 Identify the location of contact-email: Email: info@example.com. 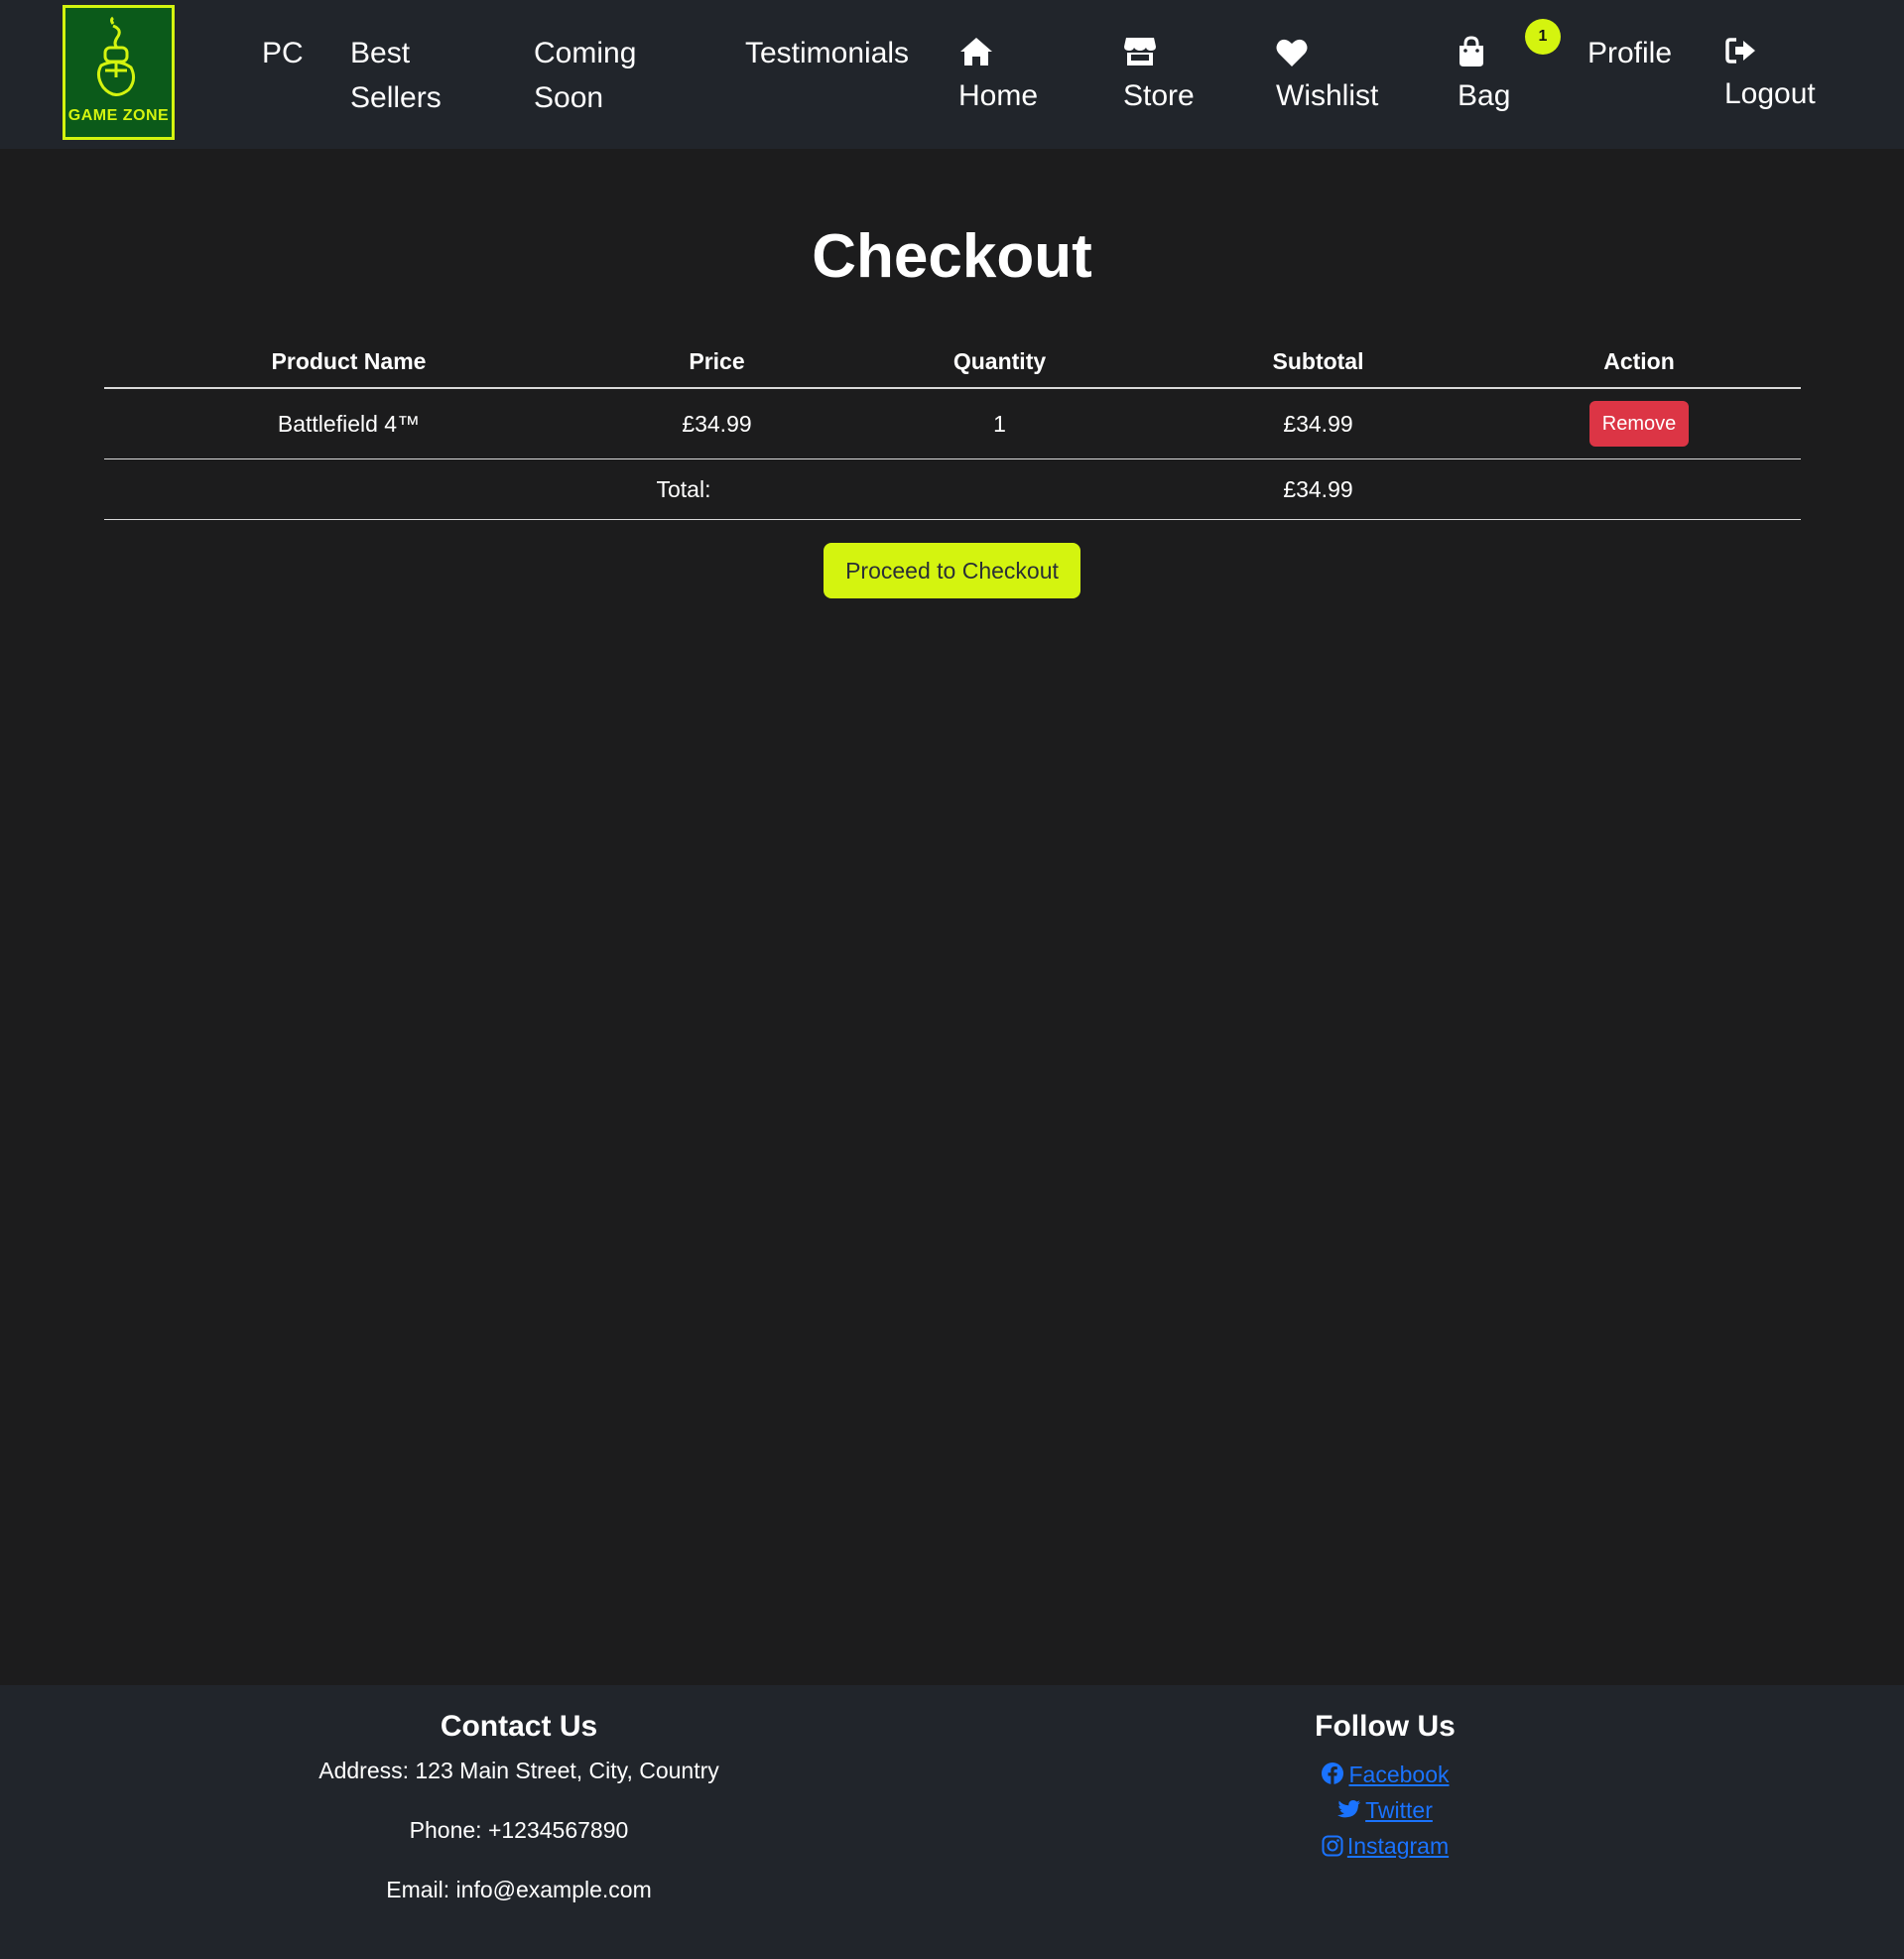
(519, 1889).